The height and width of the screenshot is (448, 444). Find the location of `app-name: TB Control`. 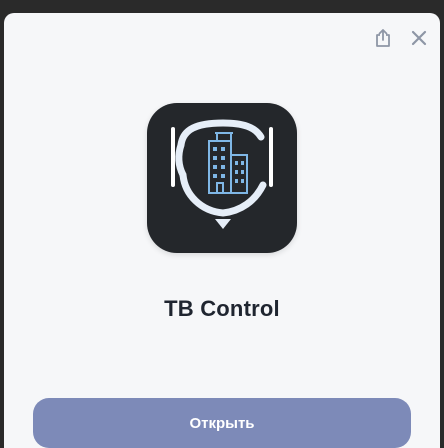

app-name: TB Control is located at coordinates (222, 308).